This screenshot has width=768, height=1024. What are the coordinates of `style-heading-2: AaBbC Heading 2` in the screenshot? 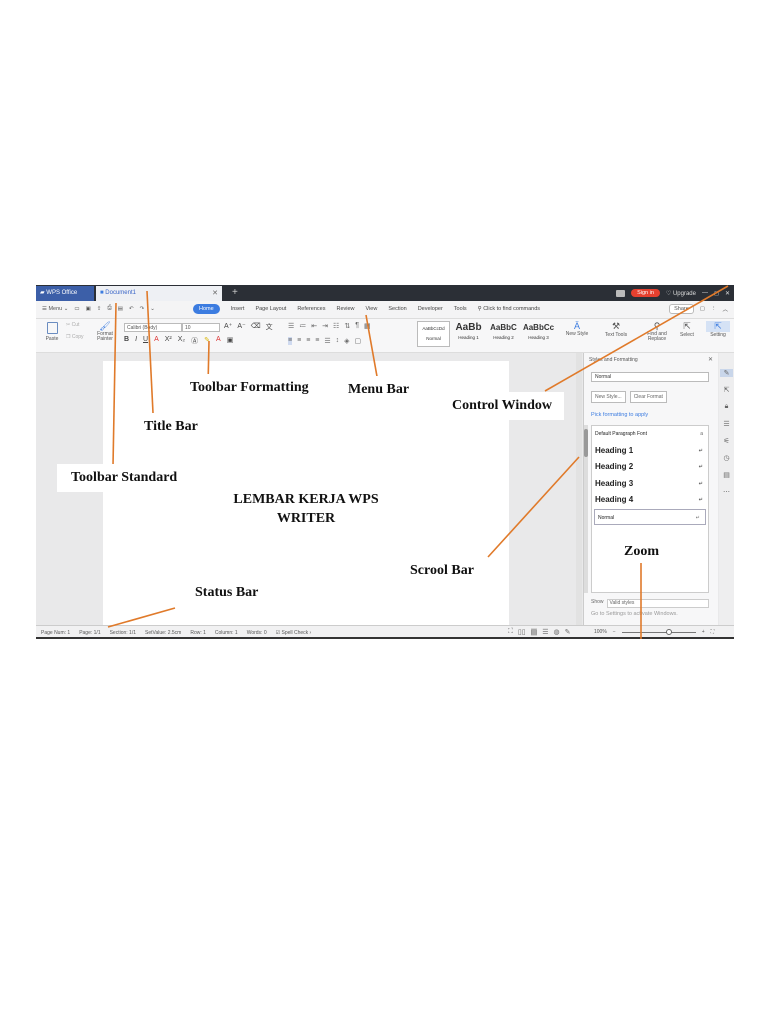 It's located at (503, 334).